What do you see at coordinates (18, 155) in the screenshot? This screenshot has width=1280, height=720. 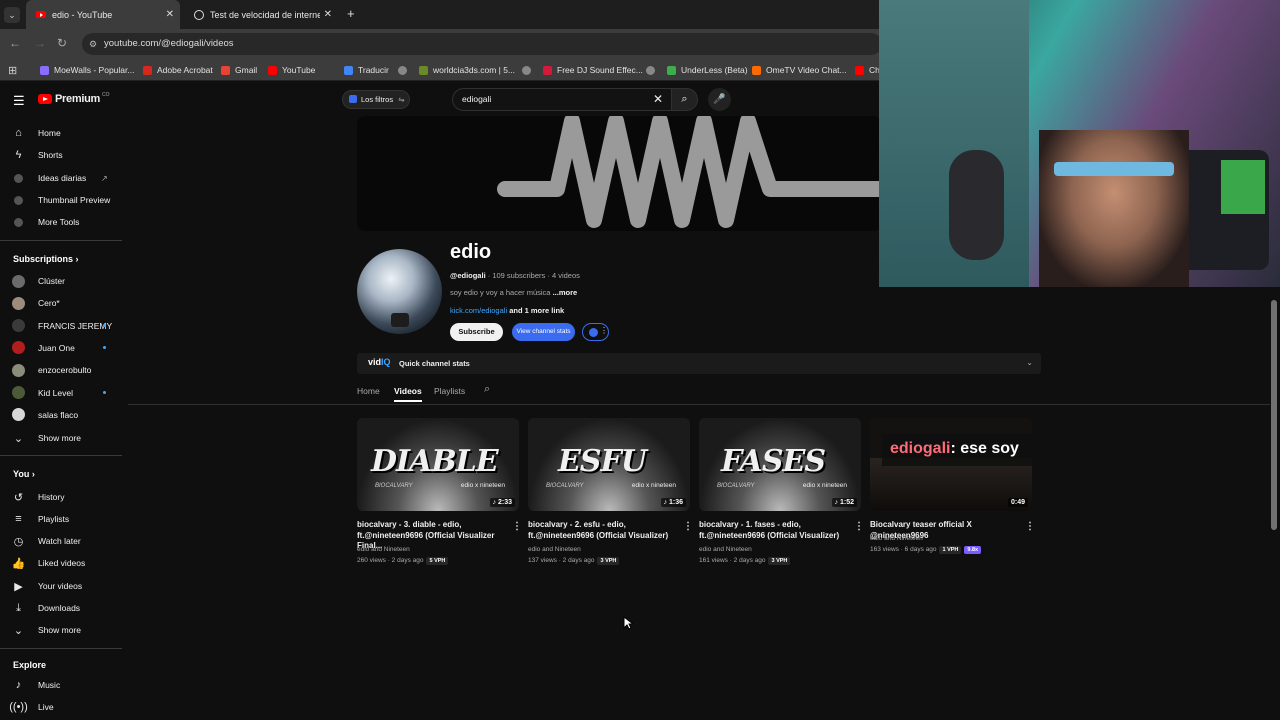 I see `shorts-icon: ϟ` at bounding box center [18, 155].